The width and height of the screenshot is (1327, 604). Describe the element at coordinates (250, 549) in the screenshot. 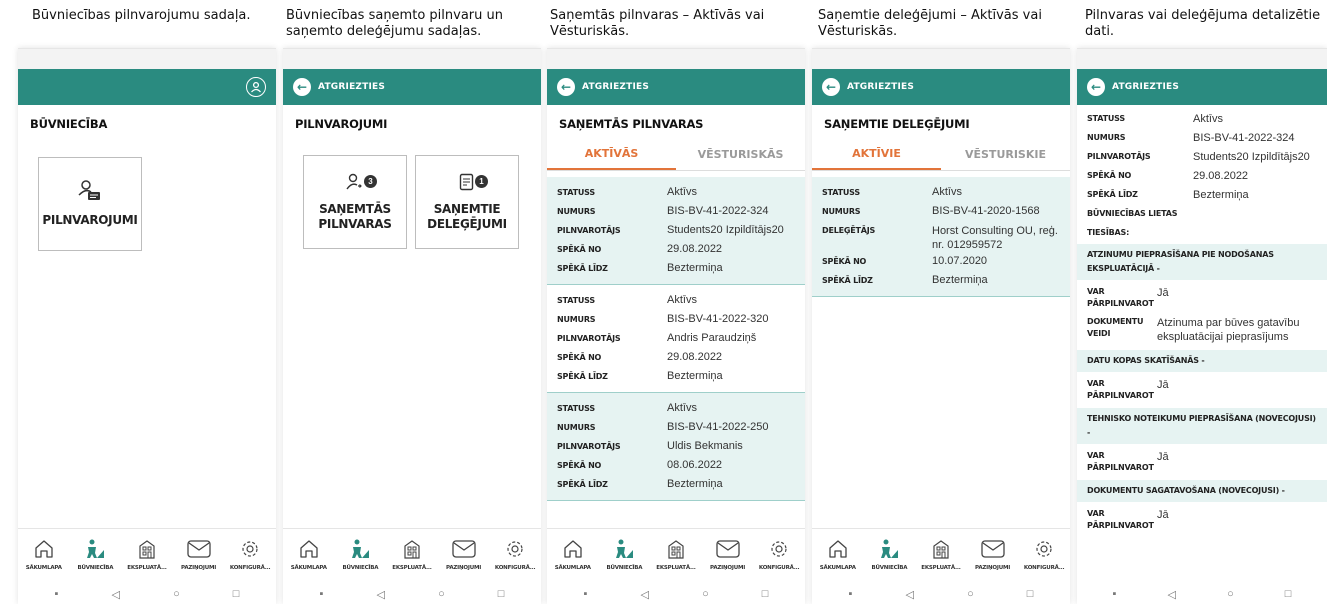

I see `gear-icon` at that location.